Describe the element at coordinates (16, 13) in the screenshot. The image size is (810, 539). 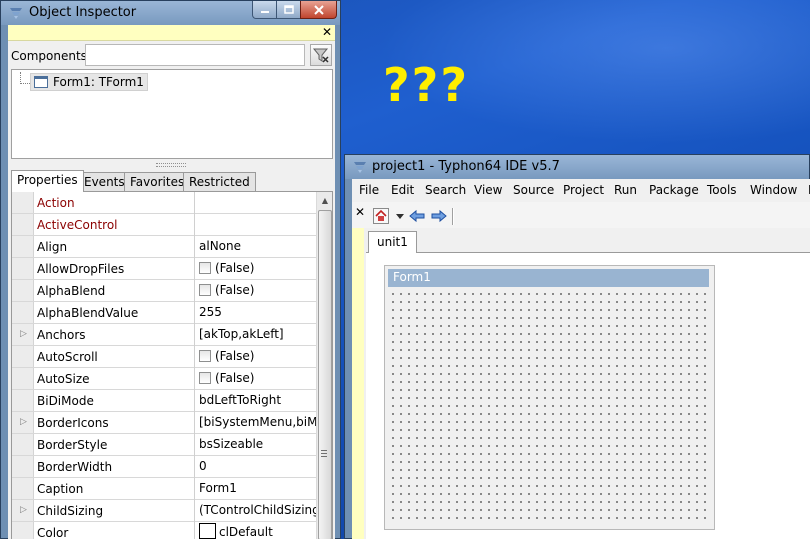
I see `object-inspector-app-icon` at that location.